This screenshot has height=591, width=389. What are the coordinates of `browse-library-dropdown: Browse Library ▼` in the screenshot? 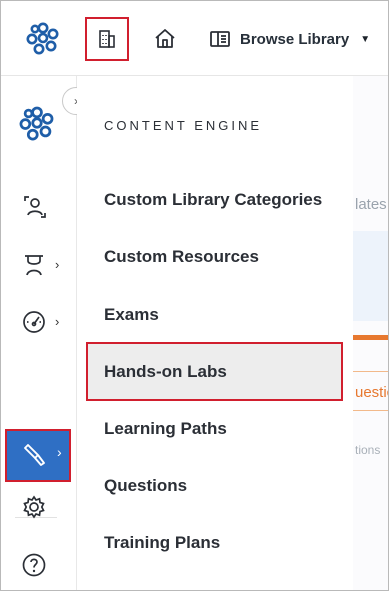 It's located at (289, 39).